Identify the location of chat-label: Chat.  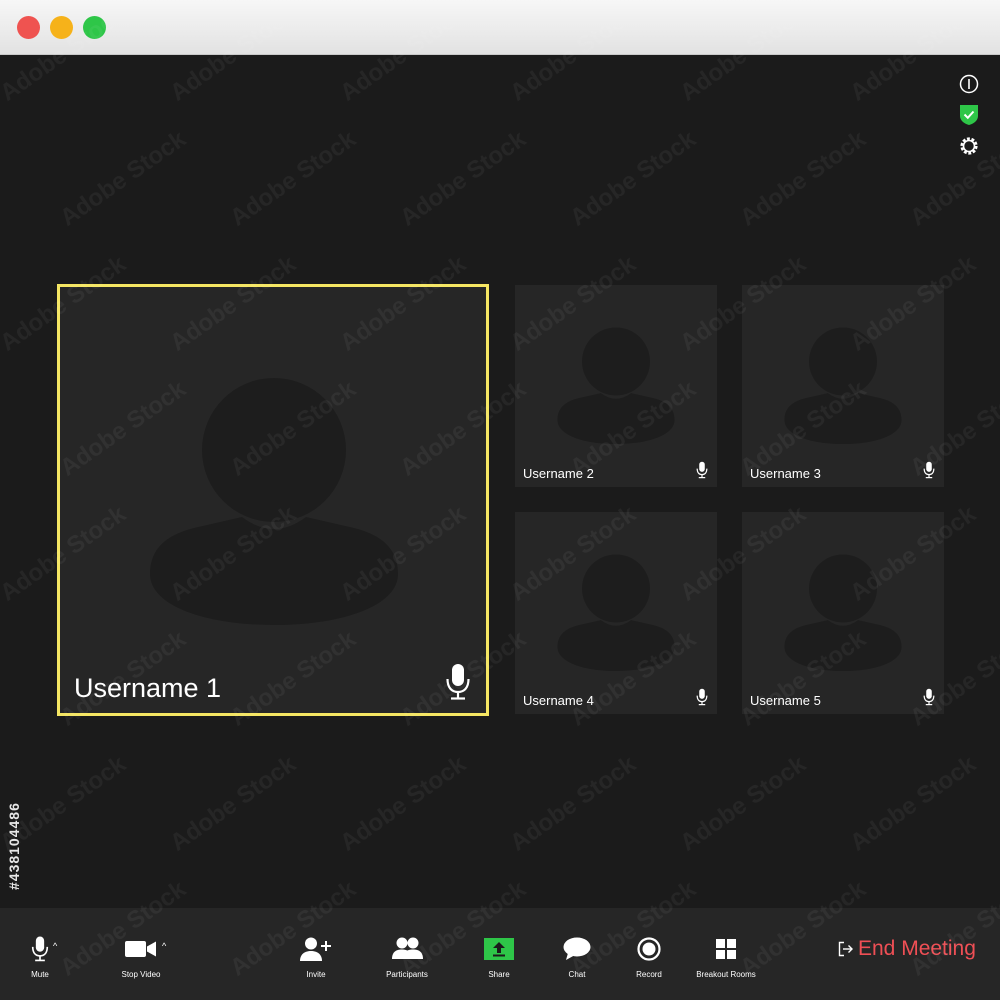
(577, 974).